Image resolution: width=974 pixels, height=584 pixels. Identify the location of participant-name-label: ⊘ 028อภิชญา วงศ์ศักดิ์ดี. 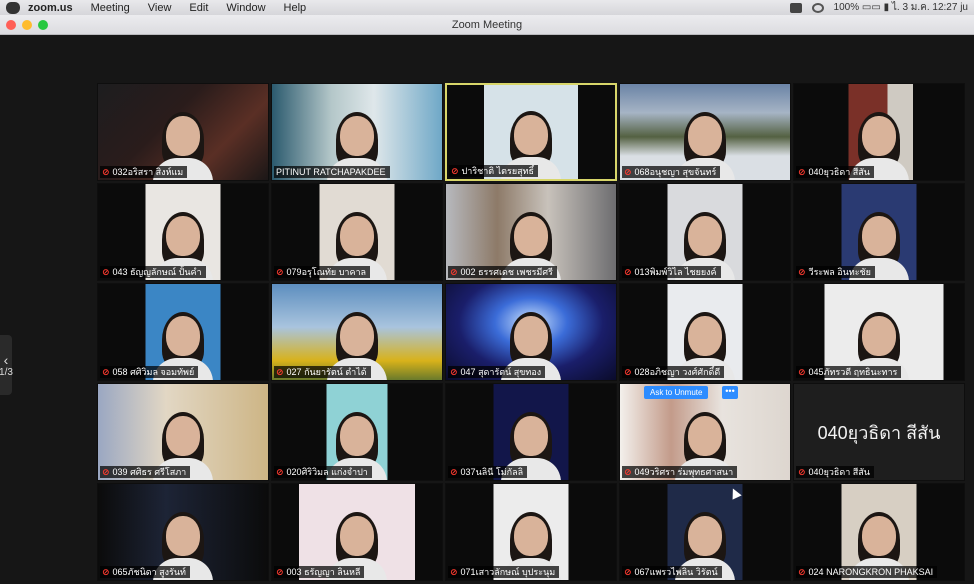
(673, 372).